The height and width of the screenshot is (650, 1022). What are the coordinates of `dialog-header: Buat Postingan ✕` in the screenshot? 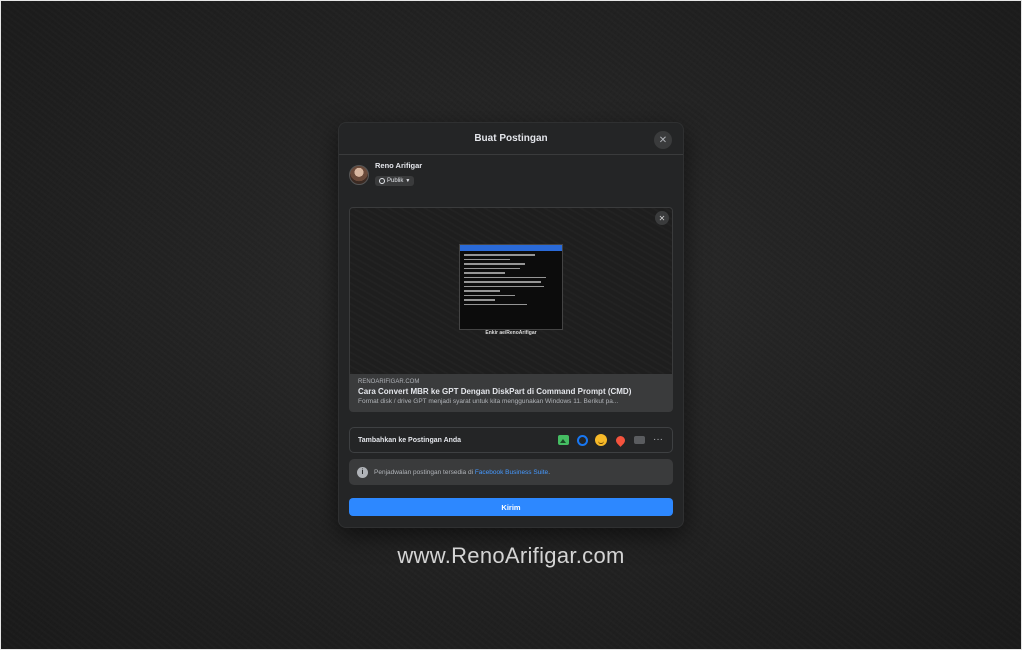 It's located at (511, 139).